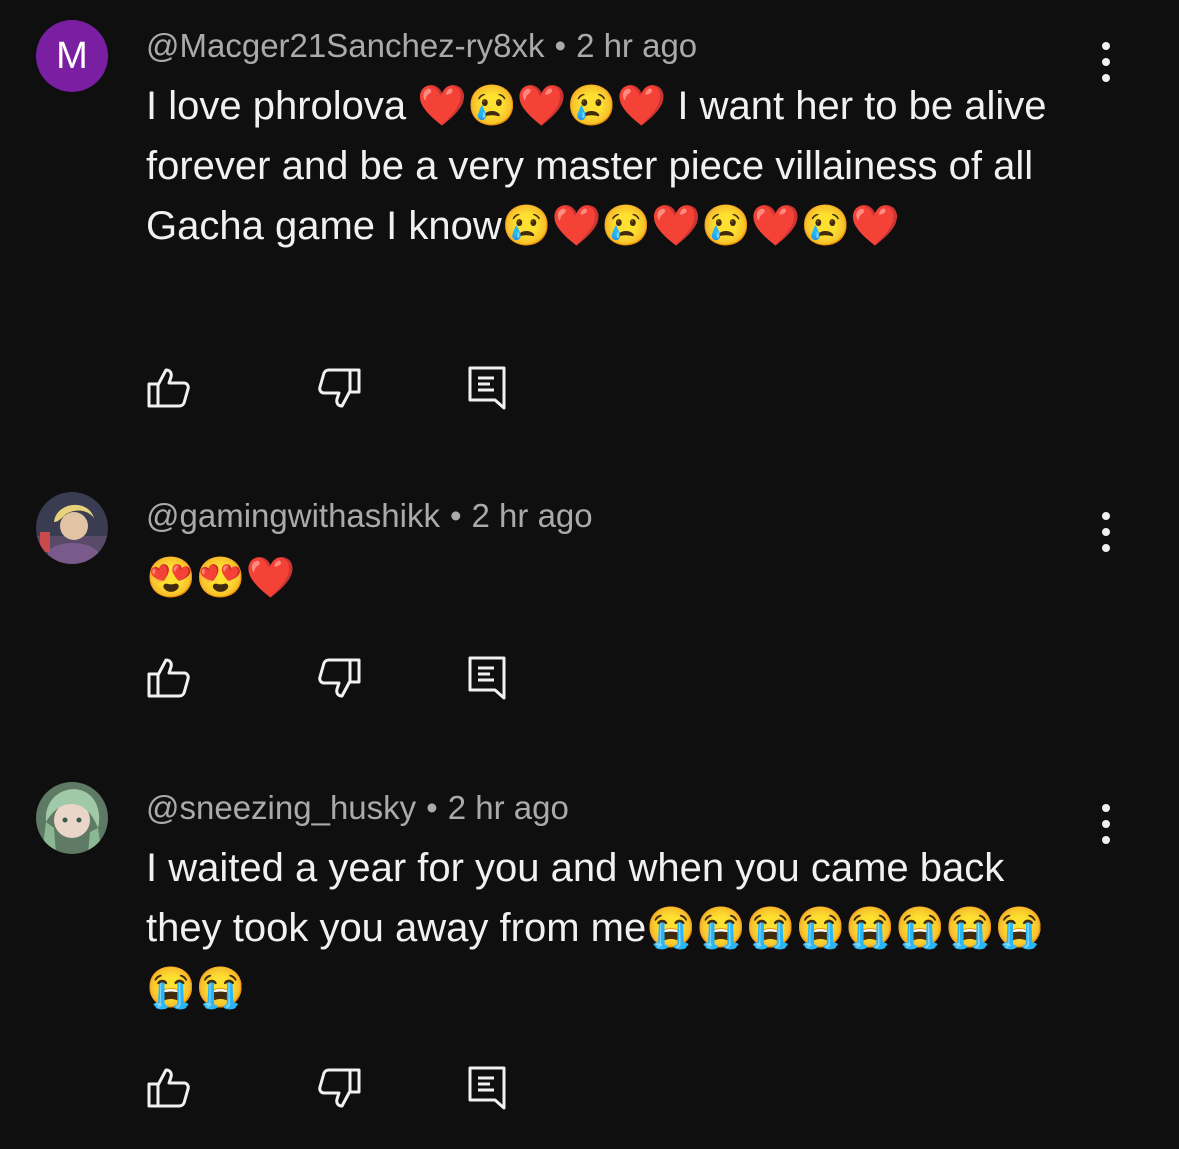 This screenshot has width=1179, height=1149. Describe the element at coordinates (345, 45) in the screenshot. I see `comment-author-handle: @Macger21Sanchez-ry8xk` at that location.